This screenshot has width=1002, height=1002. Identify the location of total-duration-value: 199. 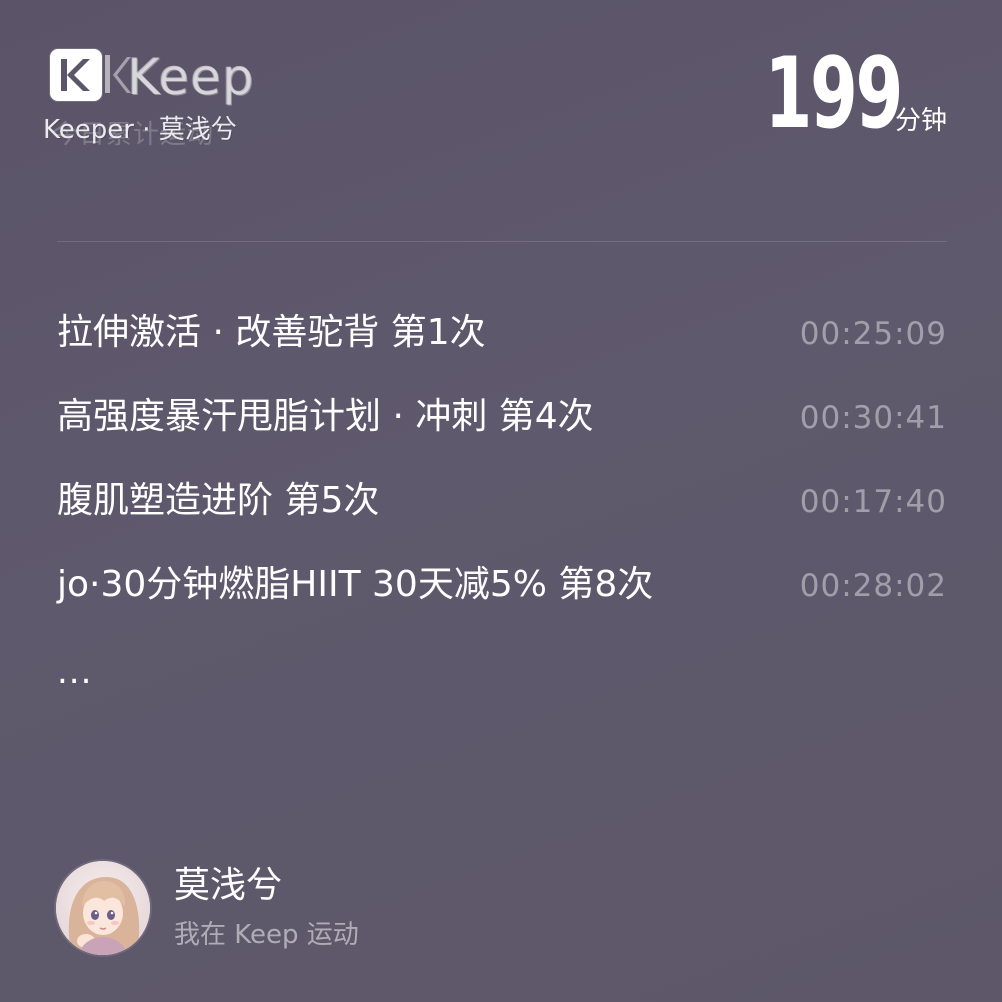
(833, 94).